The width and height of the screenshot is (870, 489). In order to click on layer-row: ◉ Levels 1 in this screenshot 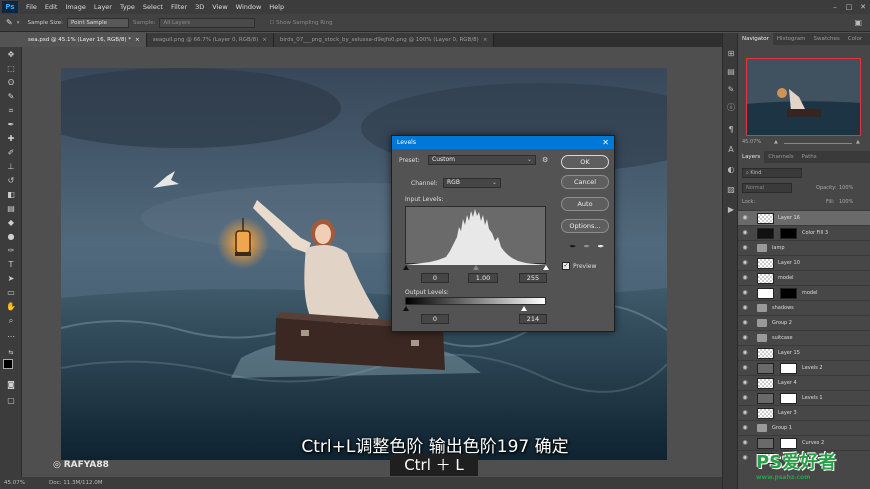, I will do `click(804, 397)`.